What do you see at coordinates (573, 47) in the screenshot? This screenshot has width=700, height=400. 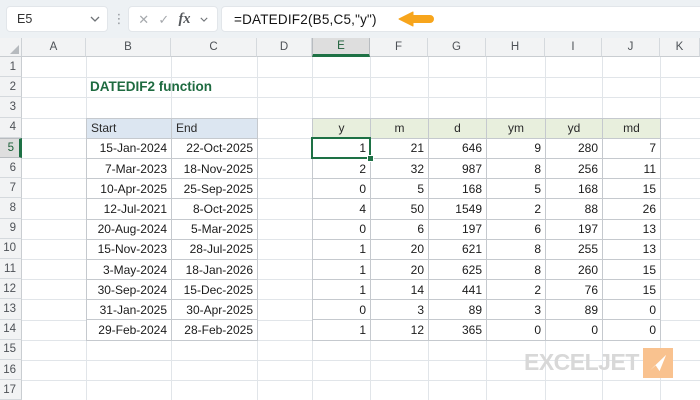 I see `column-header-I: I` at bounding box center [573, 47].